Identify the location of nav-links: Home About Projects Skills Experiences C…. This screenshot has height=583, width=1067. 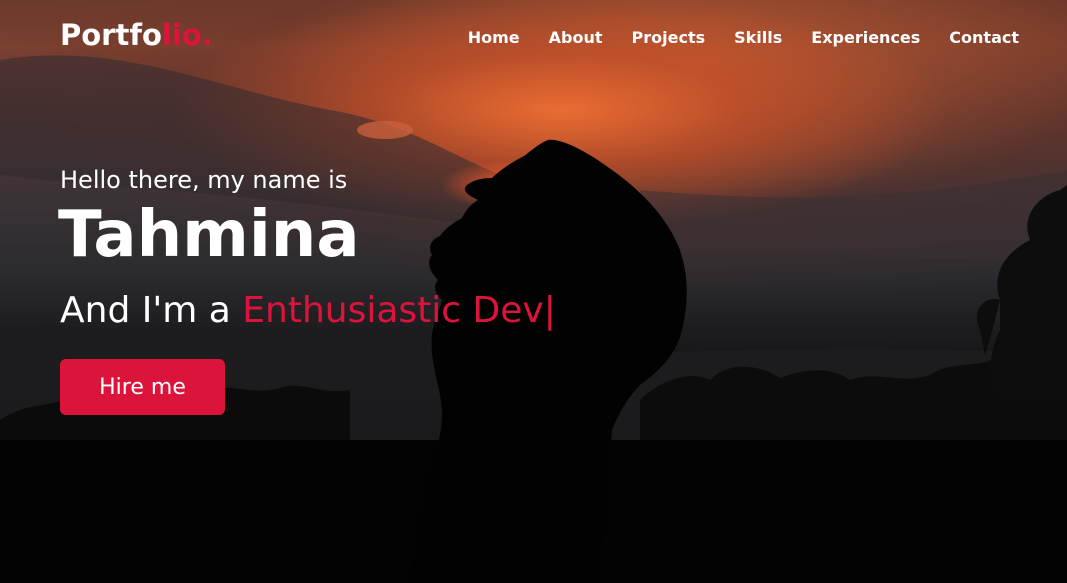
(729, 37).